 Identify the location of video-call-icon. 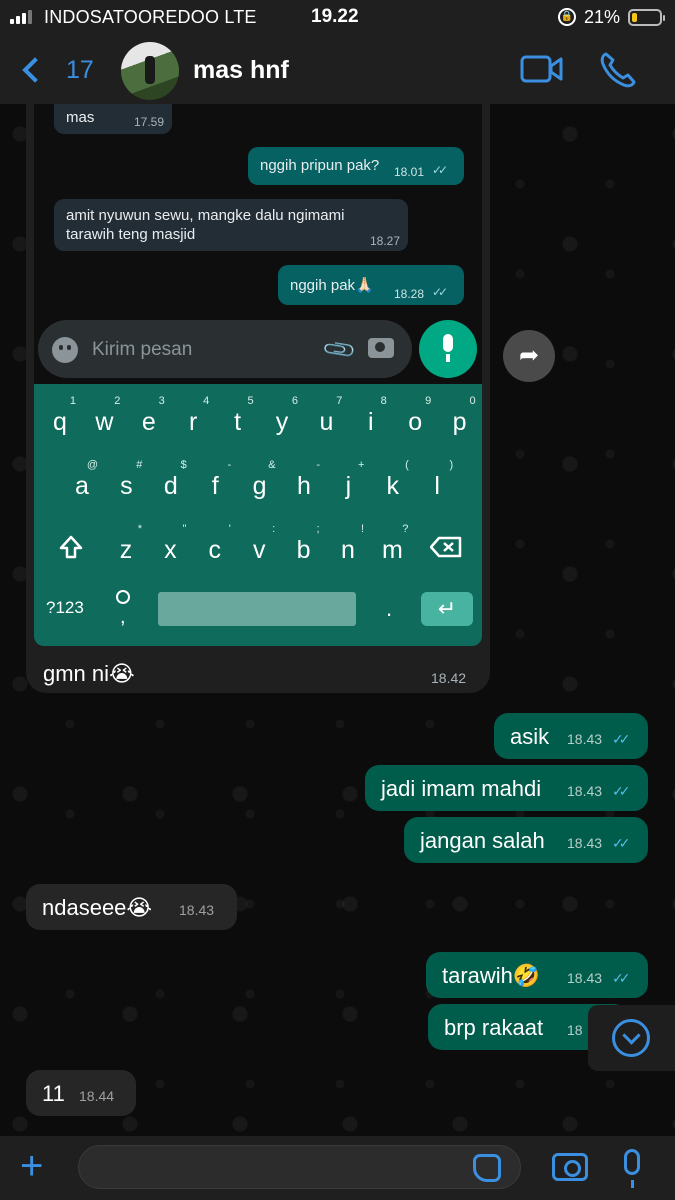
(542, 69).